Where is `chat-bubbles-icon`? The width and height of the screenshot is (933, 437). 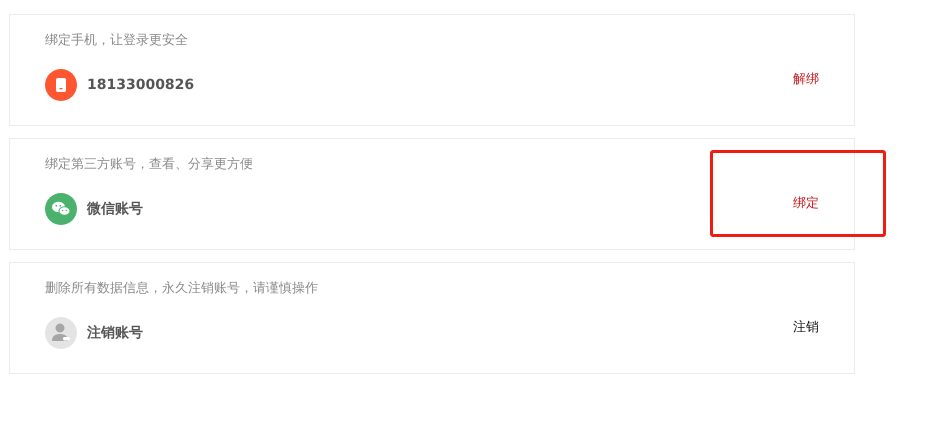 chat-bubbles-icon is located at coordinates (61, 209).